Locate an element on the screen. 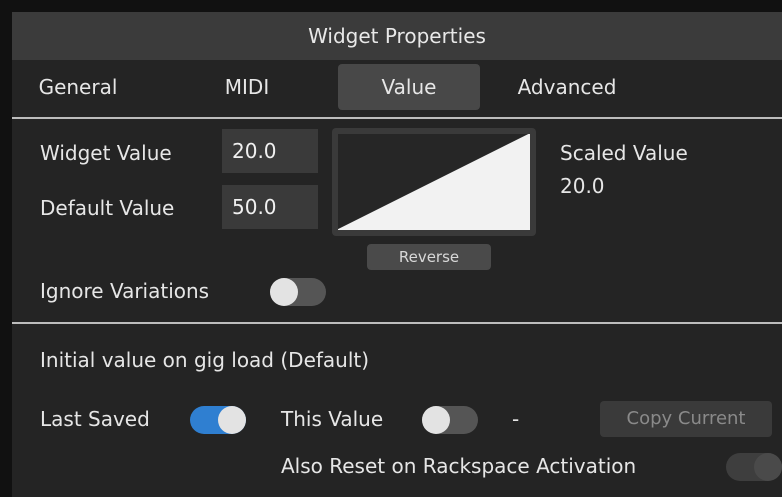 The image size is (782, 497). scaled-value: 20.0 is located at coordinates (582, 186).